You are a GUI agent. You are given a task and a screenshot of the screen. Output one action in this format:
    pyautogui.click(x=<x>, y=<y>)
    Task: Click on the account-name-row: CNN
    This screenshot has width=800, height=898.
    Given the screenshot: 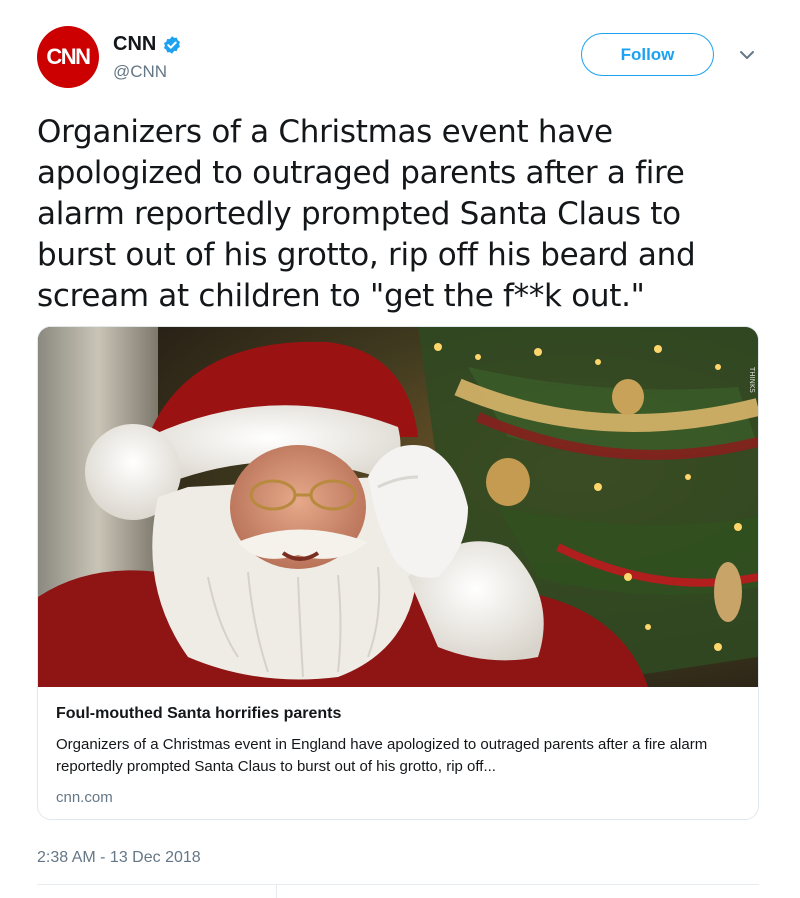 What is the action you would take?
    pyautogui.click(x=147, y=44)
    